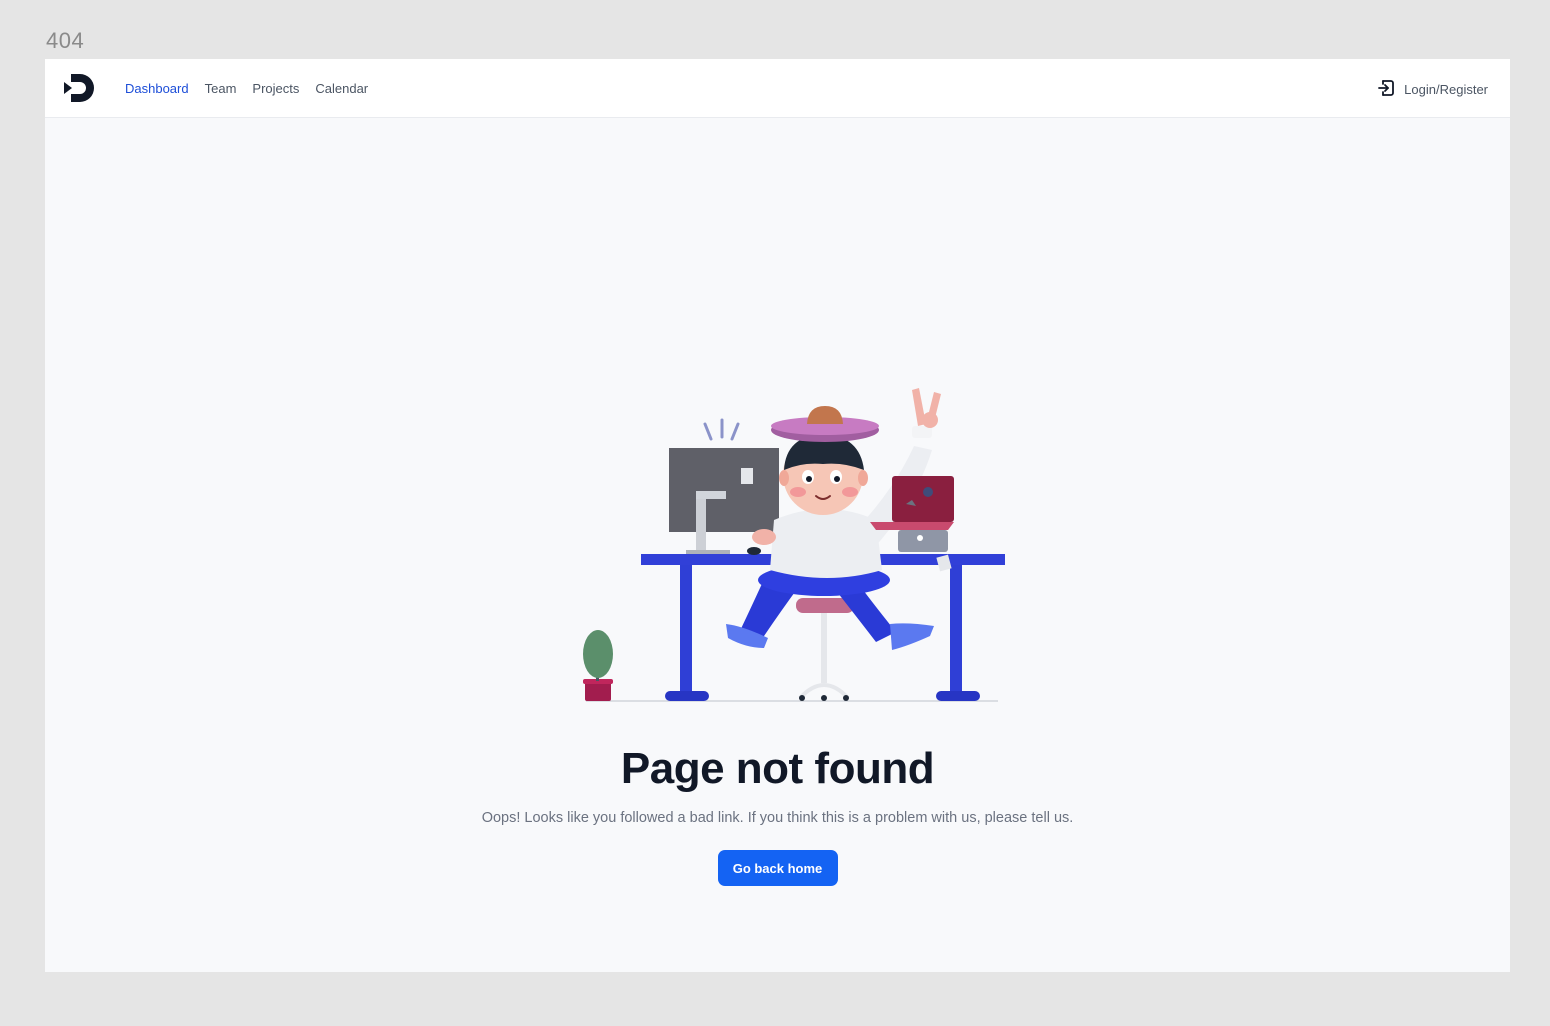  I want to click on cta-container: Go back home, so click(777, 868).